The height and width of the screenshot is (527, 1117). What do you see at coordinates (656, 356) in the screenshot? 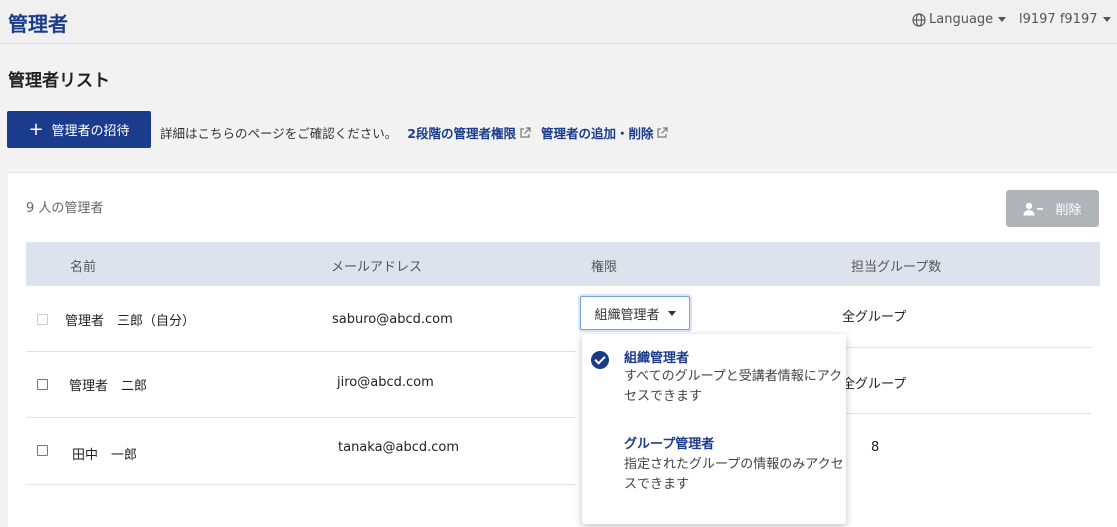
I see `role-option-title: 組織管理者` at bounding box center [656, 356].